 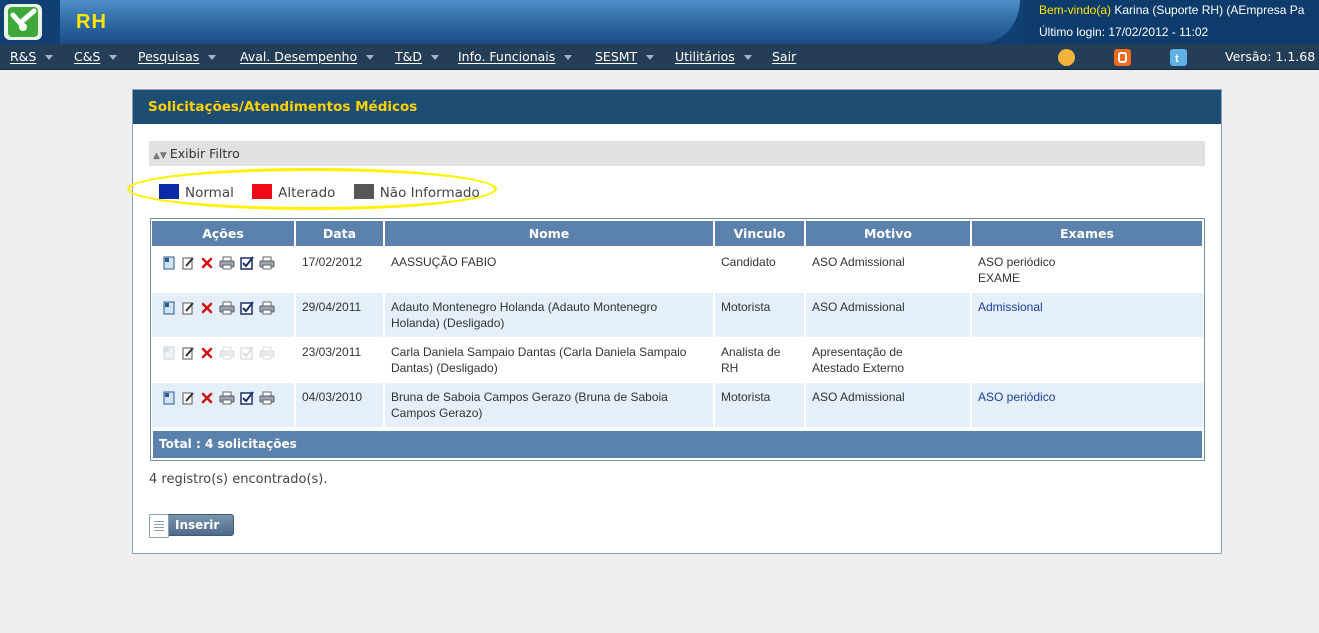 I want to click on menu-item-label: Sair, so click(x=784, y=56).